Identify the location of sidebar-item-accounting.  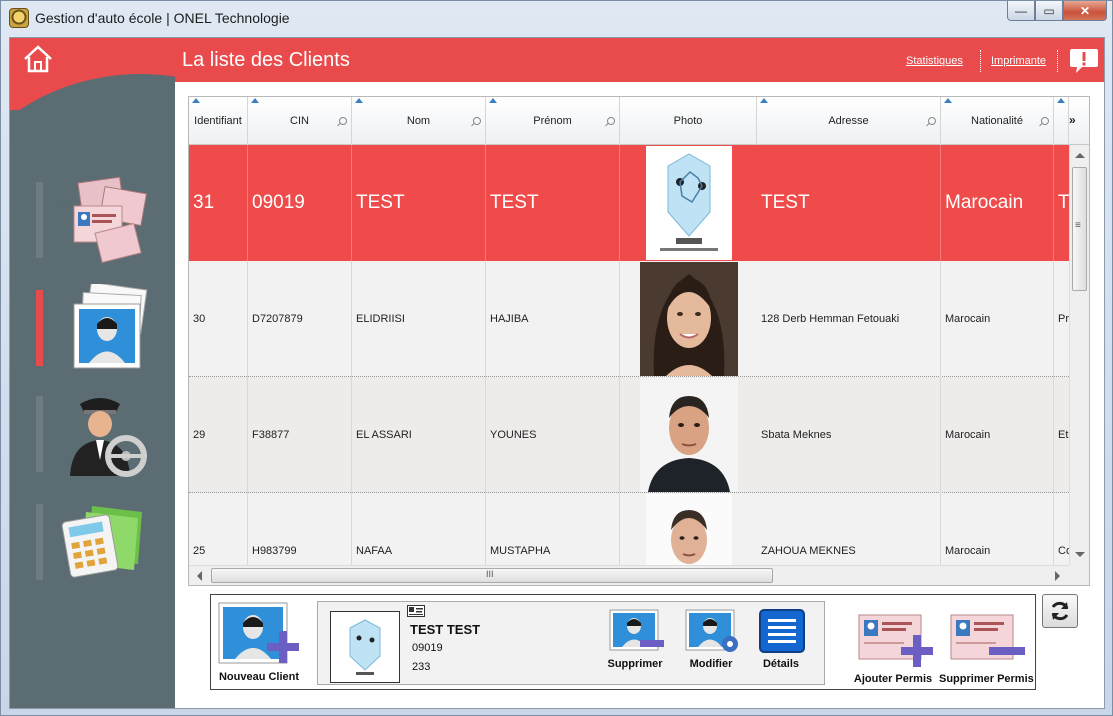
(96, 543).